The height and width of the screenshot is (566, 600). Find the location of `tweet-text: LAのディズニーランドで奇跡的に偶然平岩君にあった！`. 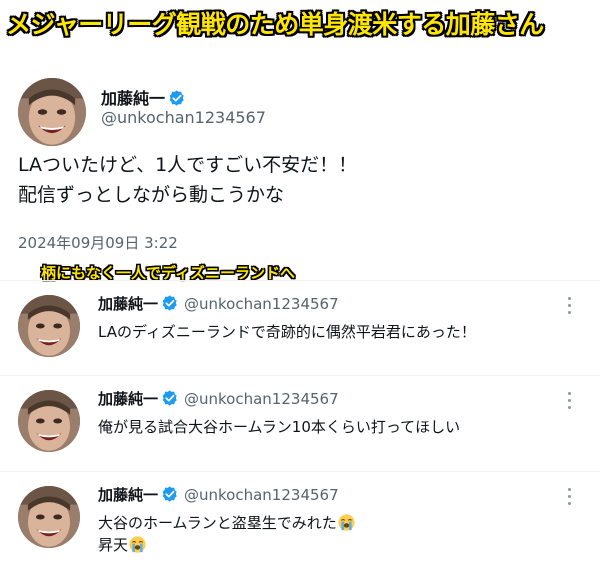

tweet-text: LAのディズニーランドで奇跡的に偶然平岩君にあった！ is located at coordinates (287, 332).